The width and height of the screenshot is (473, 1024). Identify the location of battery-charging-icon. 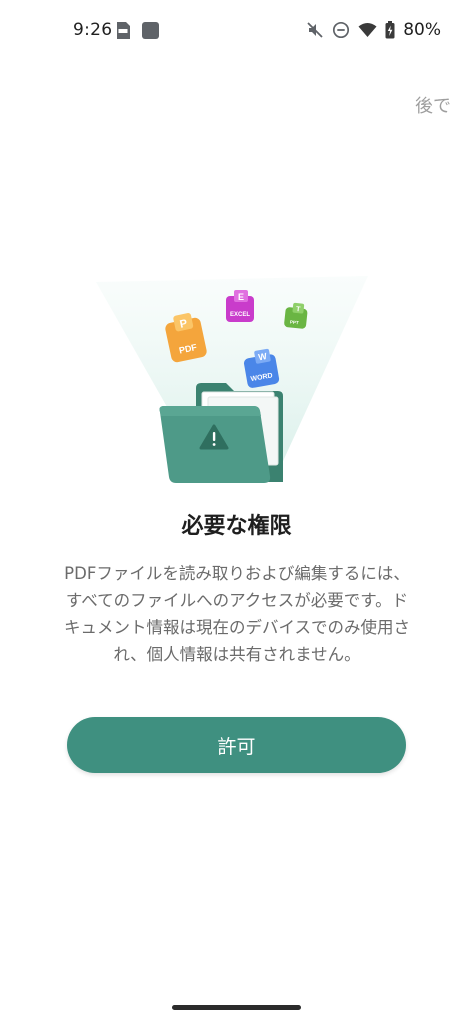
(390, 30).